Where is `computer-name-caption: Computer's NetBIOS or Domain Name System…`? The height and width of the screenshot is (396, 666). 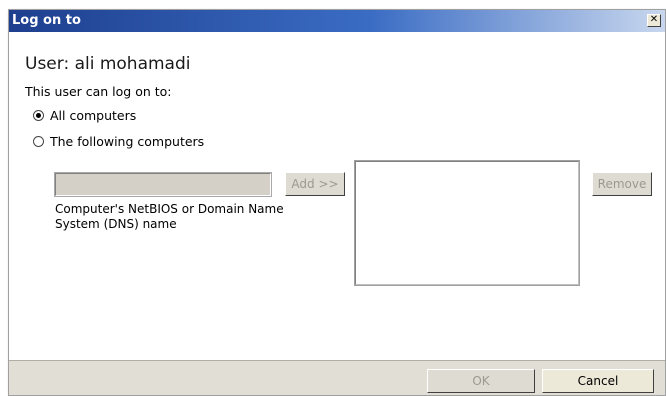
computer-name-caption: Computer's NetBIOS or Domain Name System… is located at coordinates (169, 216).